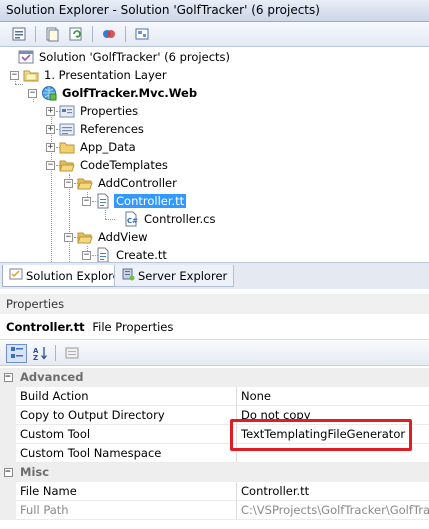  Describe the element at coordinates (52, 34) in the screenshot. I see `show-all-files-icon` at that location.